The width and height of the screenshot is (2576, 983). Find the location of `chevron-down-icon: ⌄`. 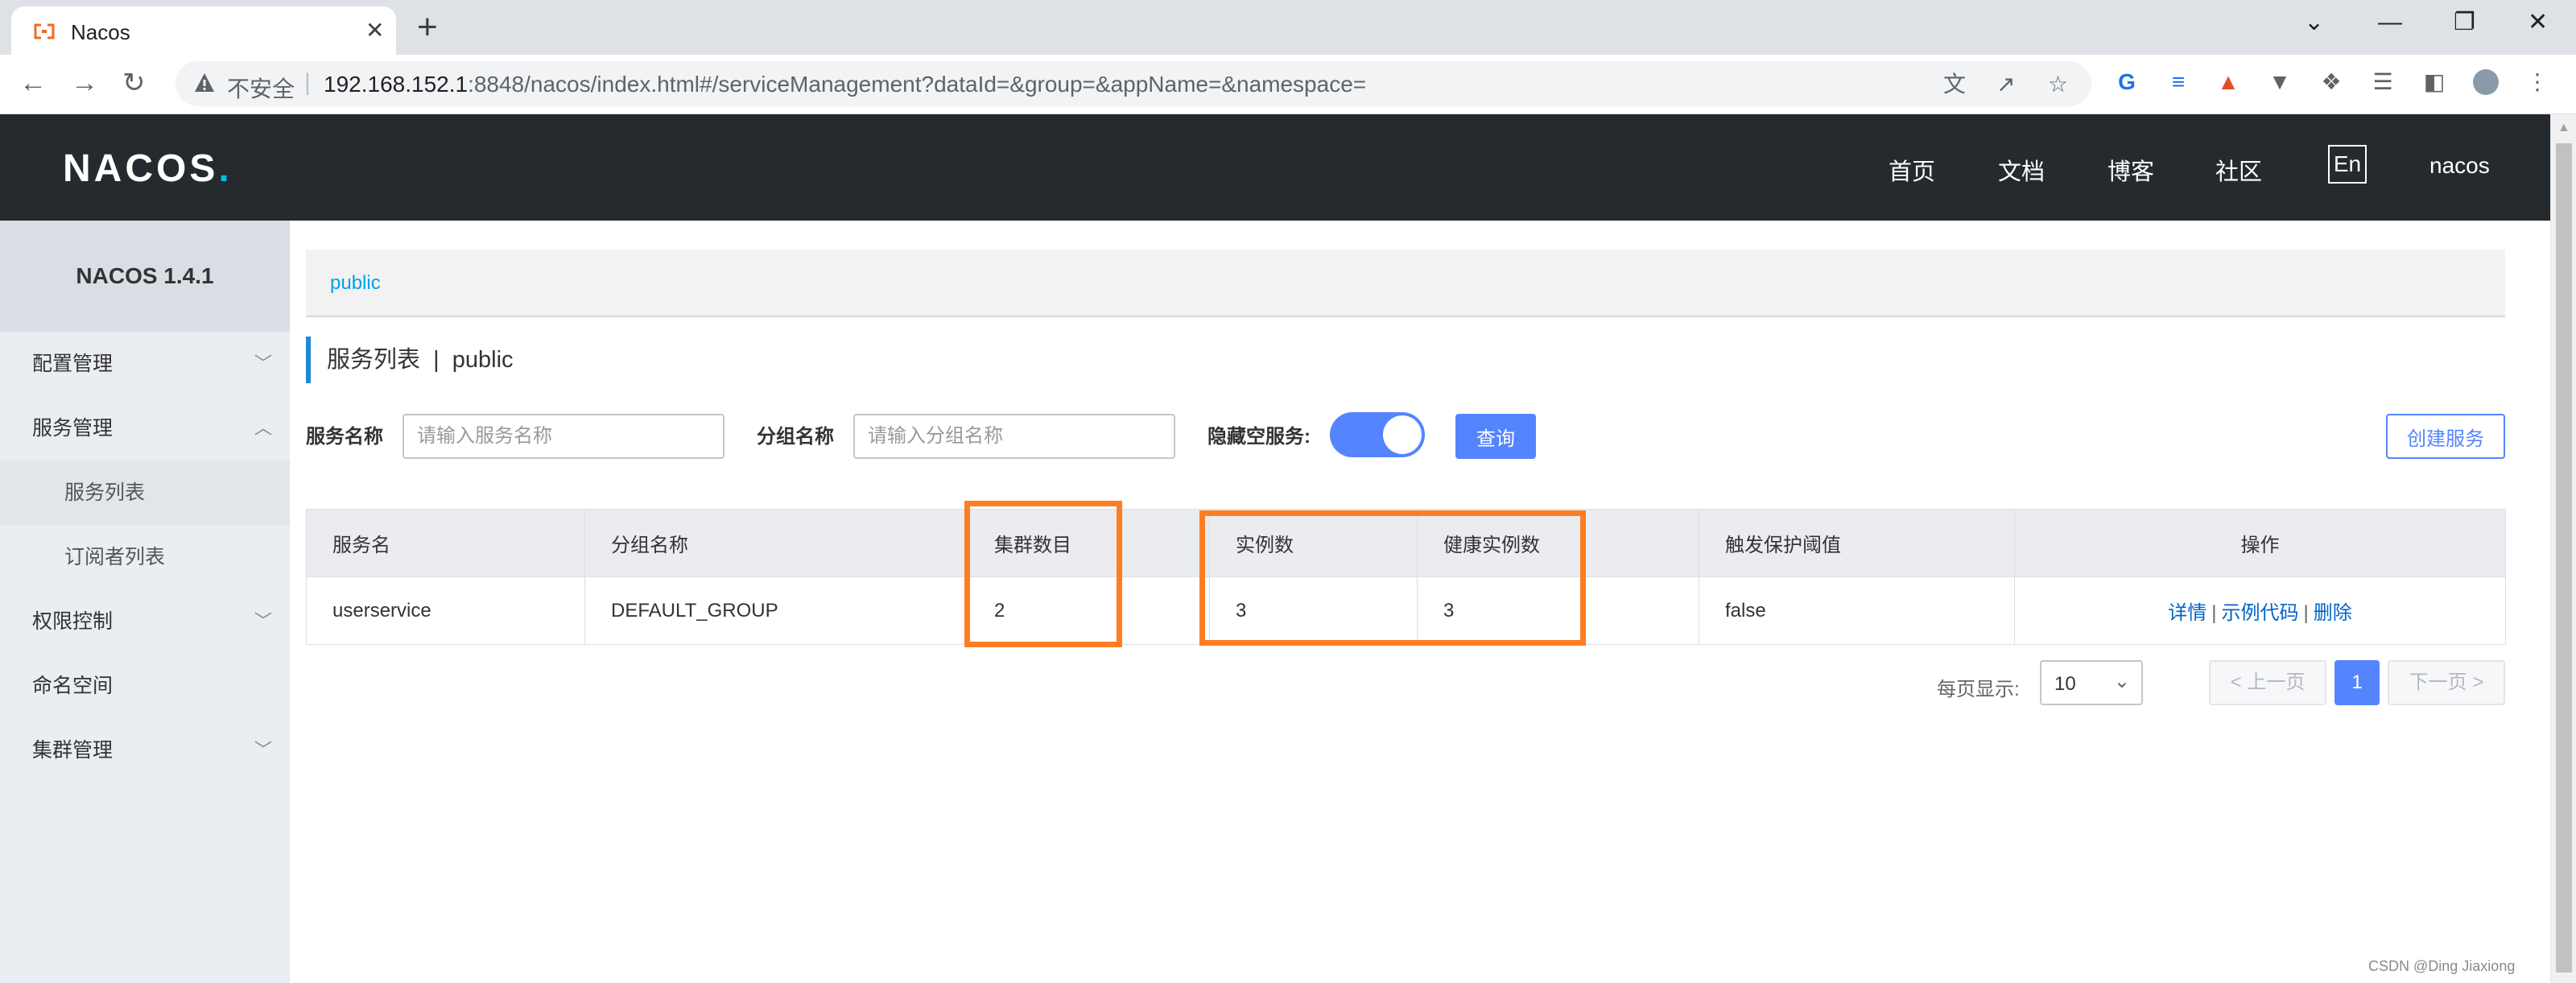

chevron-down-icon: ⌄ is located at coordinates (2121, 682).